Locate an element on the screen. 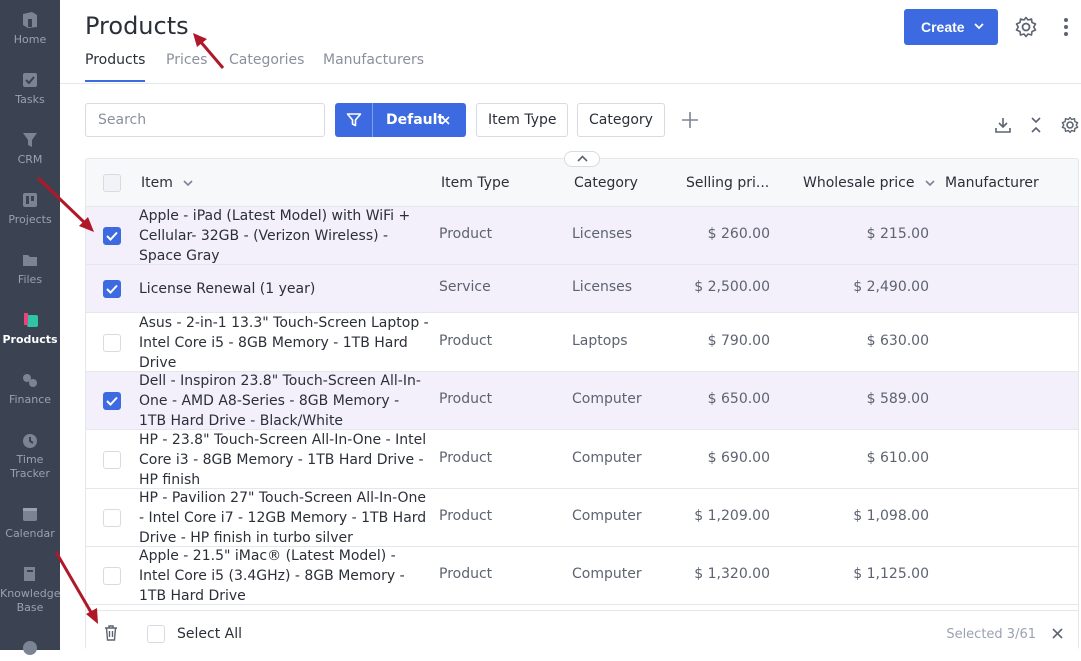 The image size is (1081, 661). selling-price: $ 790.00 is located at coordinates (738, 341).